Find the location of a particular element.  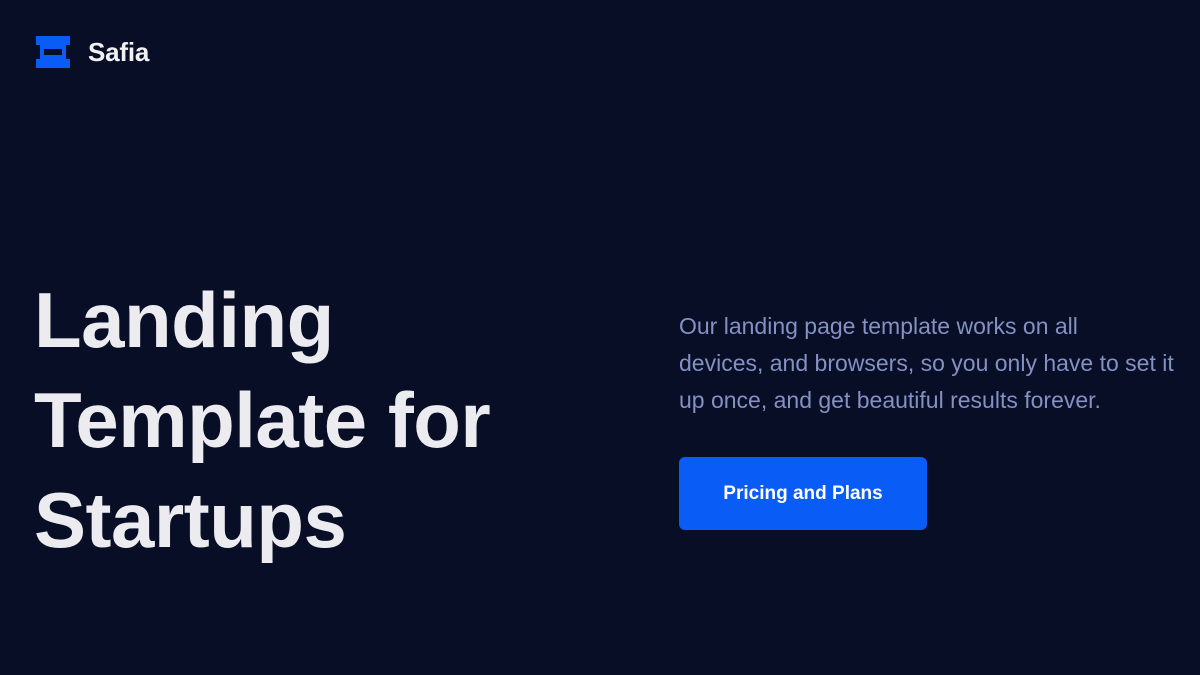

site-header: Safia is located at coordinates (92, 52).